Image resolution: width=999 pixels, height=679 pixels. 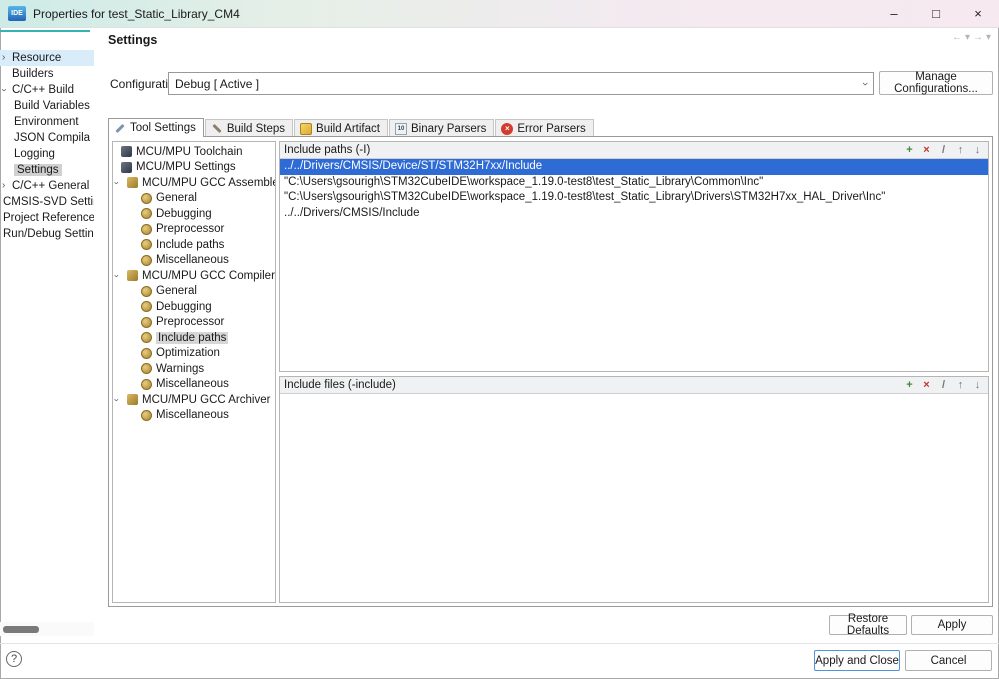 What do you see at coordinates (132, 183) in the screenshot?
I see `tool-icon` at bounding box center [132, 183].